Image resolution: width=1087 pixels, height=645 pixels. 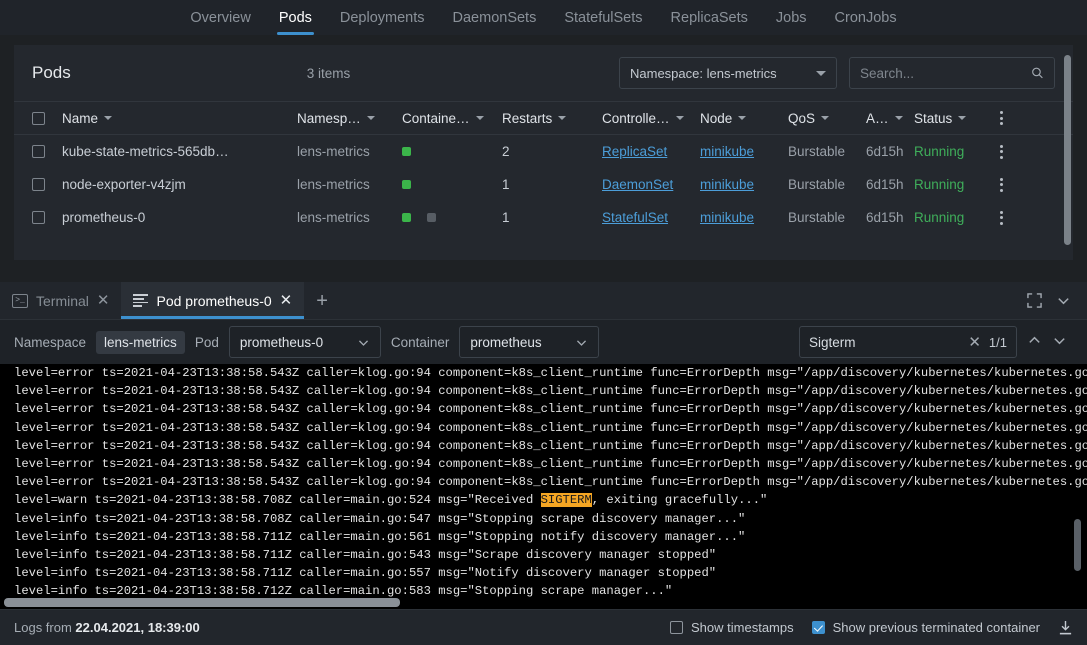 What do you see at coordinates (304, 342) in the screenshot?
I see `pod-select: prometheus-0` at bounding box center [304, 342].